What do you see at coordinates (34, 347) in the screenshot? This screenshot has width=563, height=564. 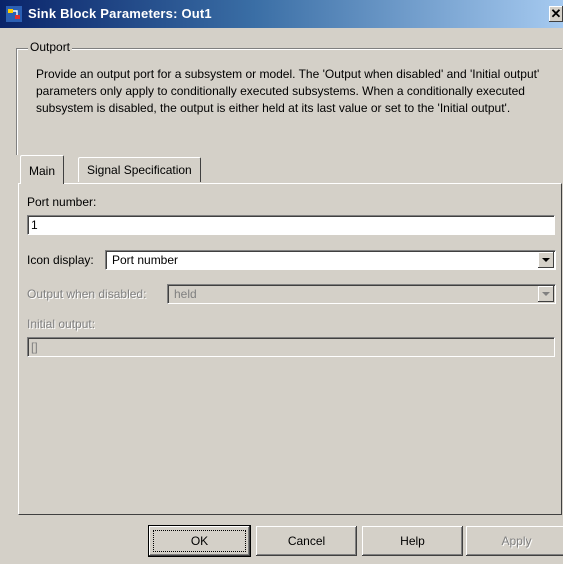 I see `initial-output-value: []` at bounding box center [34, 347].